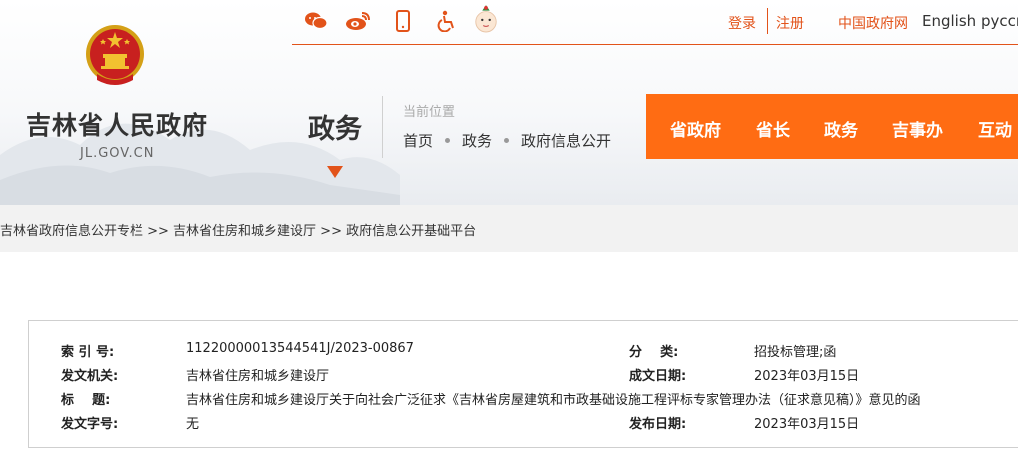  Describe the element at coordinates (238, 229) in the screenshot. I see `channel-path: 吉林省政府信息公开专栏 >> 吉林省住房和城乡建设厅 >> 政府信息公开基础平台` at that location.